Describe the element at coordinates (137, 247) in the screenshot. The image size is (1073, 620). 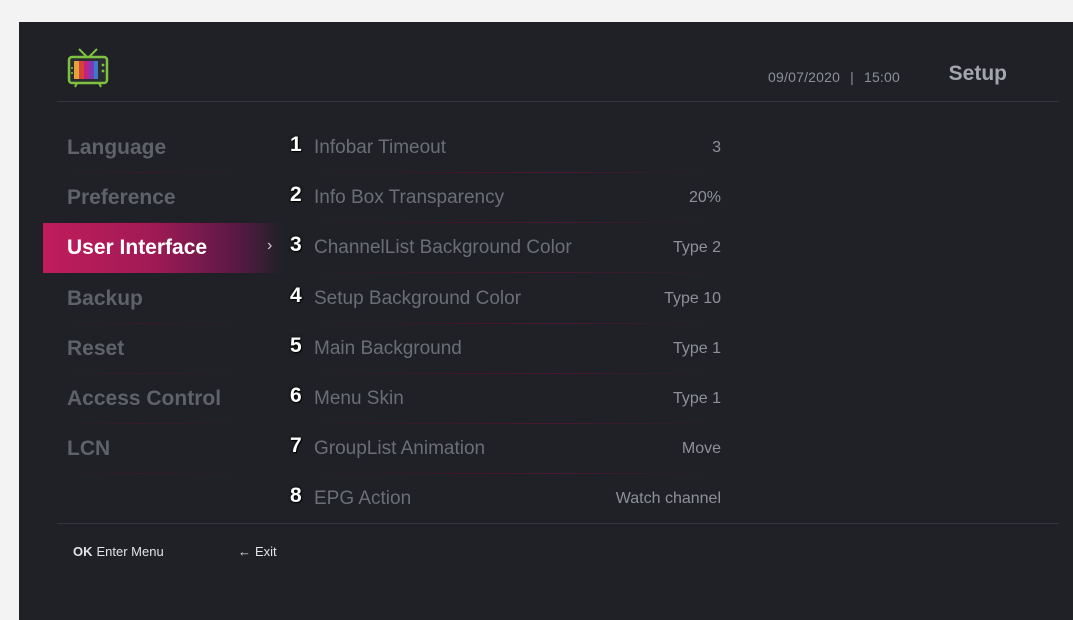
I see `sidebar-item-label: User Interface` at that location.